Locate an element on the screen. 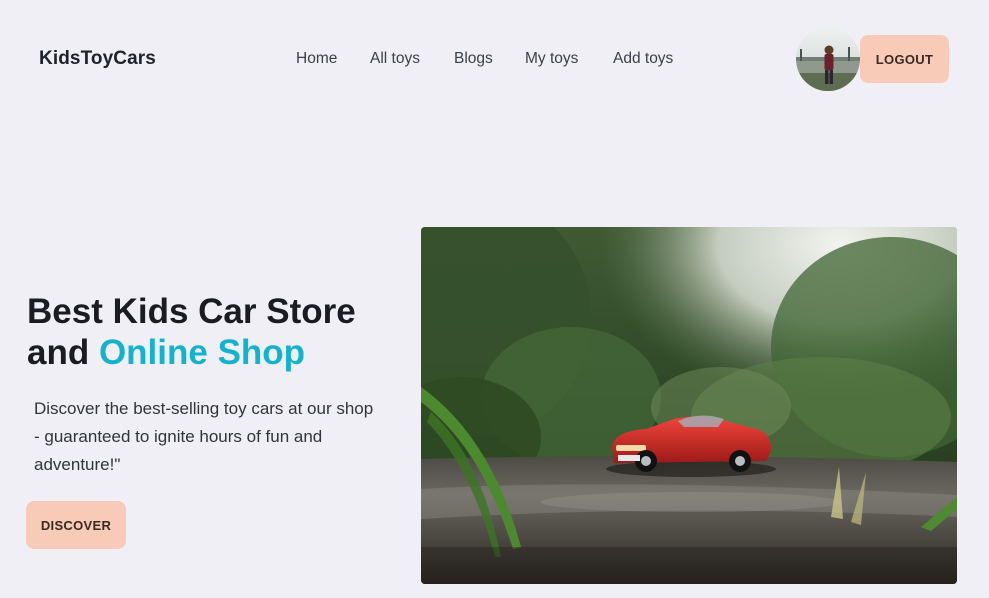 The width and height of the screenshot is (989, 598). nav-blogs: Blogs is located at coordinates (473, 59).